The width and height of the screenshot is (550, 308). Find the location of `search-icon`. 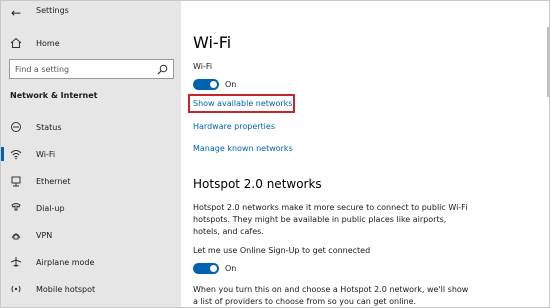

search-icon is located at coordinates (162, 69).